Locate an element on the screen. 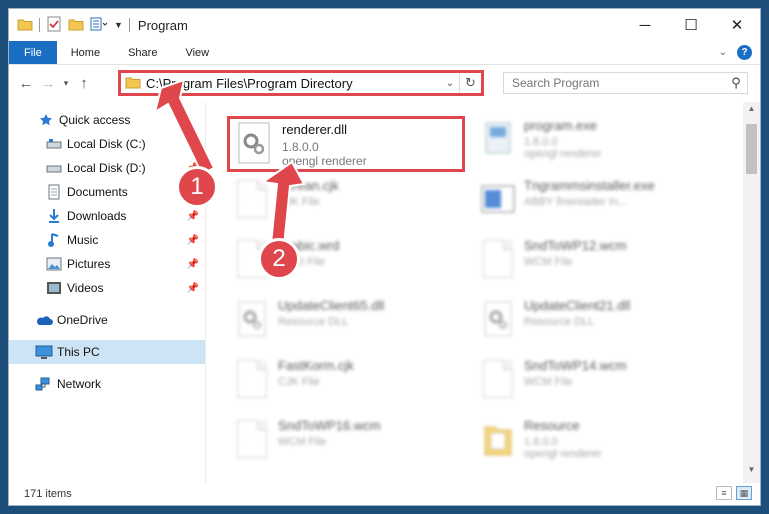 The height and width of the screenshot is (514, 769). vertical-scrollbar: ▲ ▼ is located at coordinates (751, 292).